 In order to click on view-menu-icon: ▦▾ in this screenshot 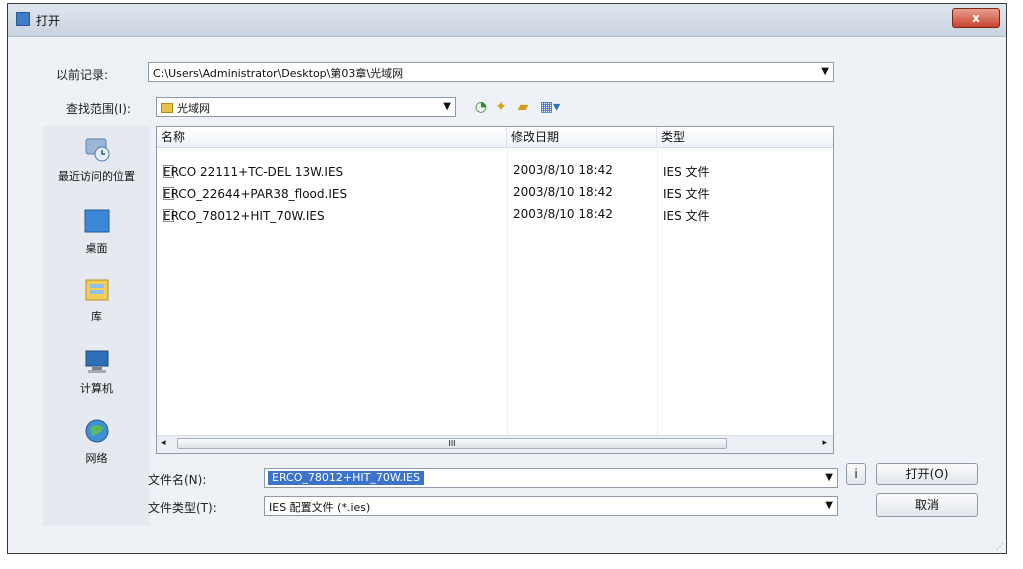, I will do `click(550, 107)`.